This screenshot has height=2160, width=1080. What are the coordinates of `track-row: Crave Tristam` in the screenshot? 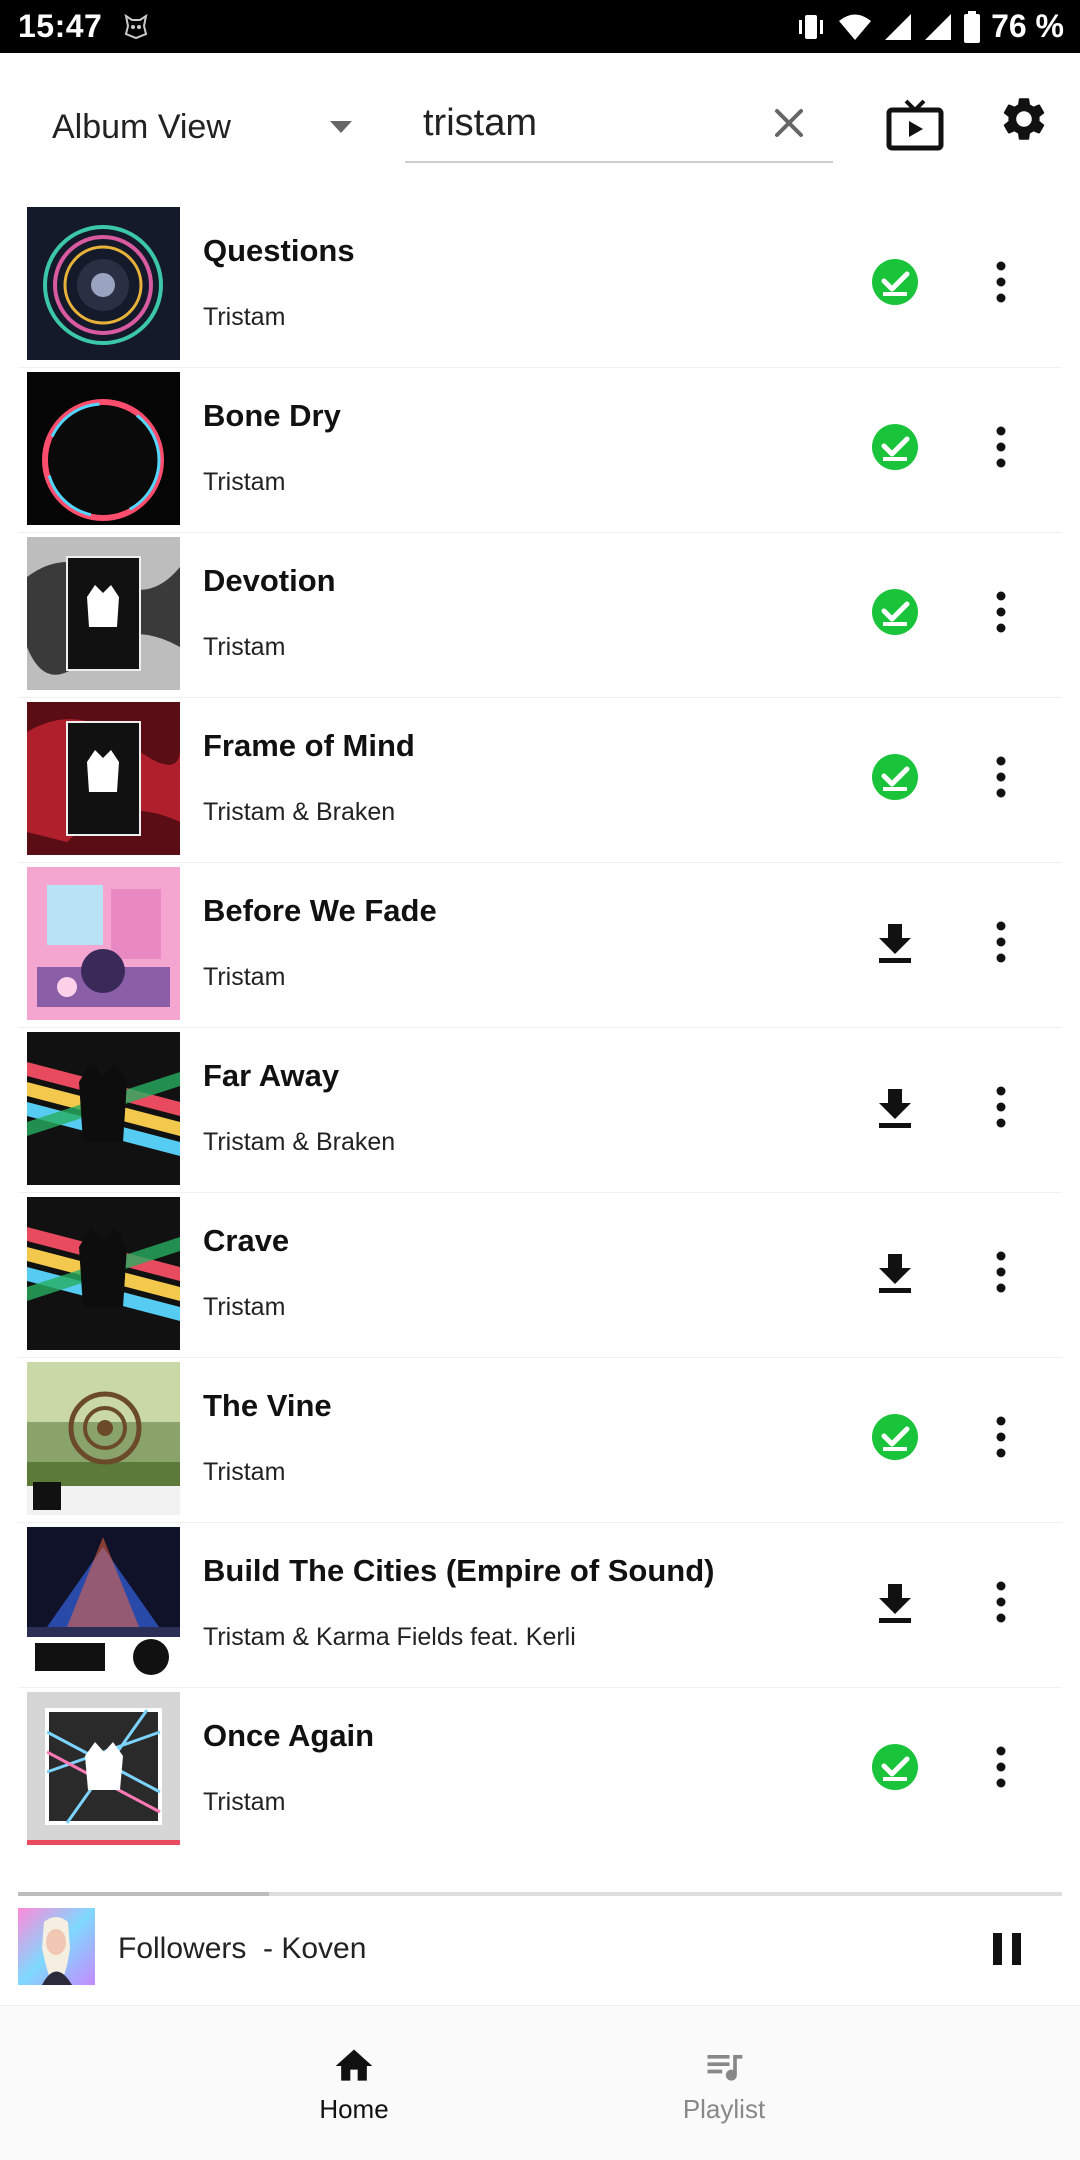 It's located at (540, 1275).